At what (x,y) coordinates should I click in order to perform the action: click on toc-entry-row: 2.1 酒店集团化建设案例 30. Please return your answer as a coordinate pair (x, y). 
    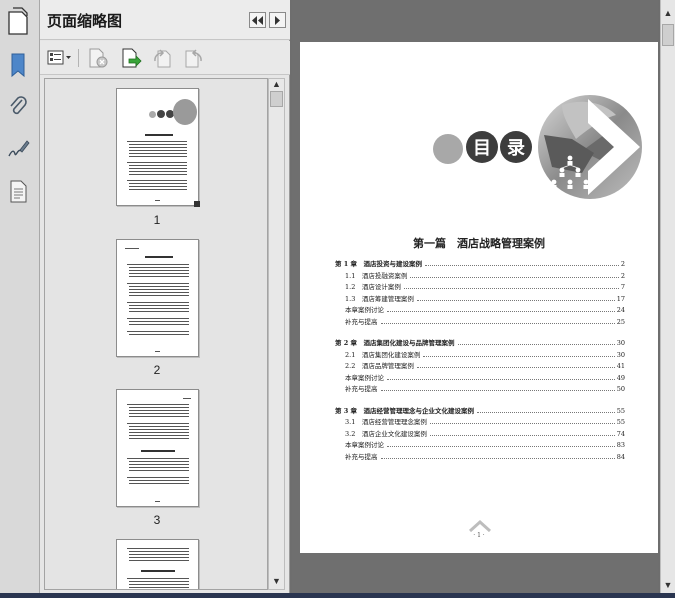
    Looking at the image, I should click on (485, 353).